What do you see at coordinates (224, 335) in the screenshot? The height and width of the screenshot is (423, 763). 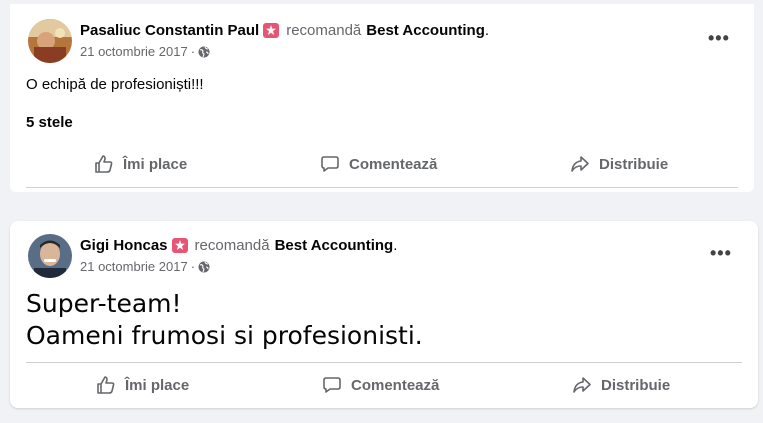 I see `post-text-line: Oameni frumosi si profesionisti.` at bounding box center [224, 335].